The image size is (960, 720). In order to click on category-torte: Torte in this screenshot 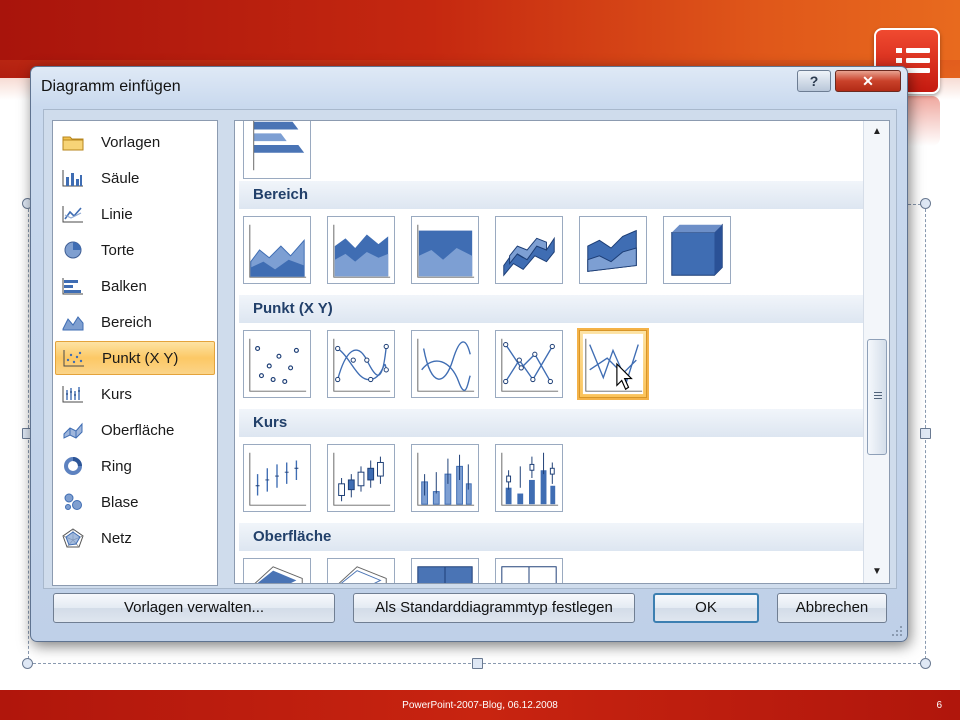, I will do `click(135, 250)`.